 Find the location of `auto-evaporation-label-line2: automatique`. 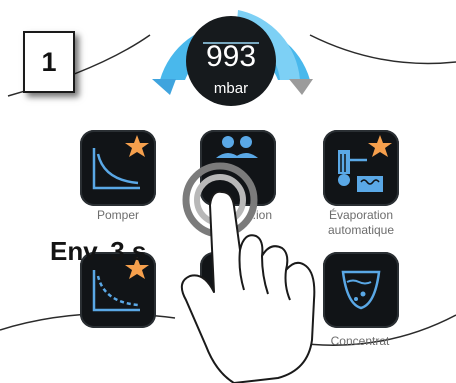

auto-evaporation-label-line2: automatique is located at coordinates (361, 230).